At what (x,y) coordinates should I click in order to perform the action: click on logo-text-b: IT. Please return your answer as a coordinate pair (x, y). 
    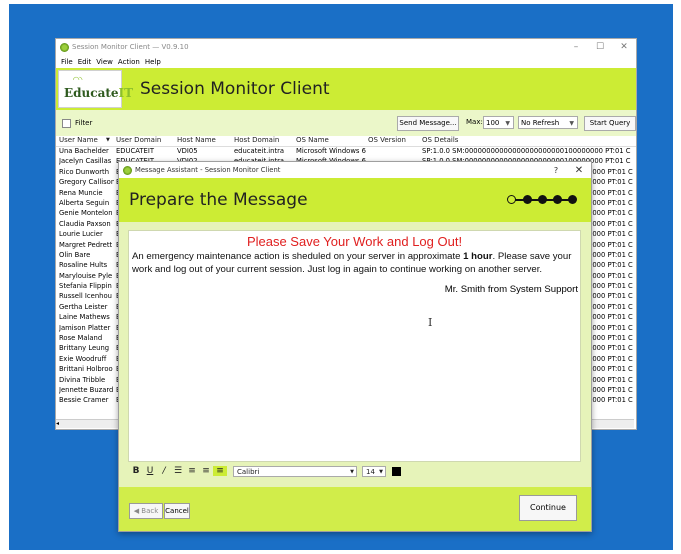
    Looking at the image, I should click on (126, 93).